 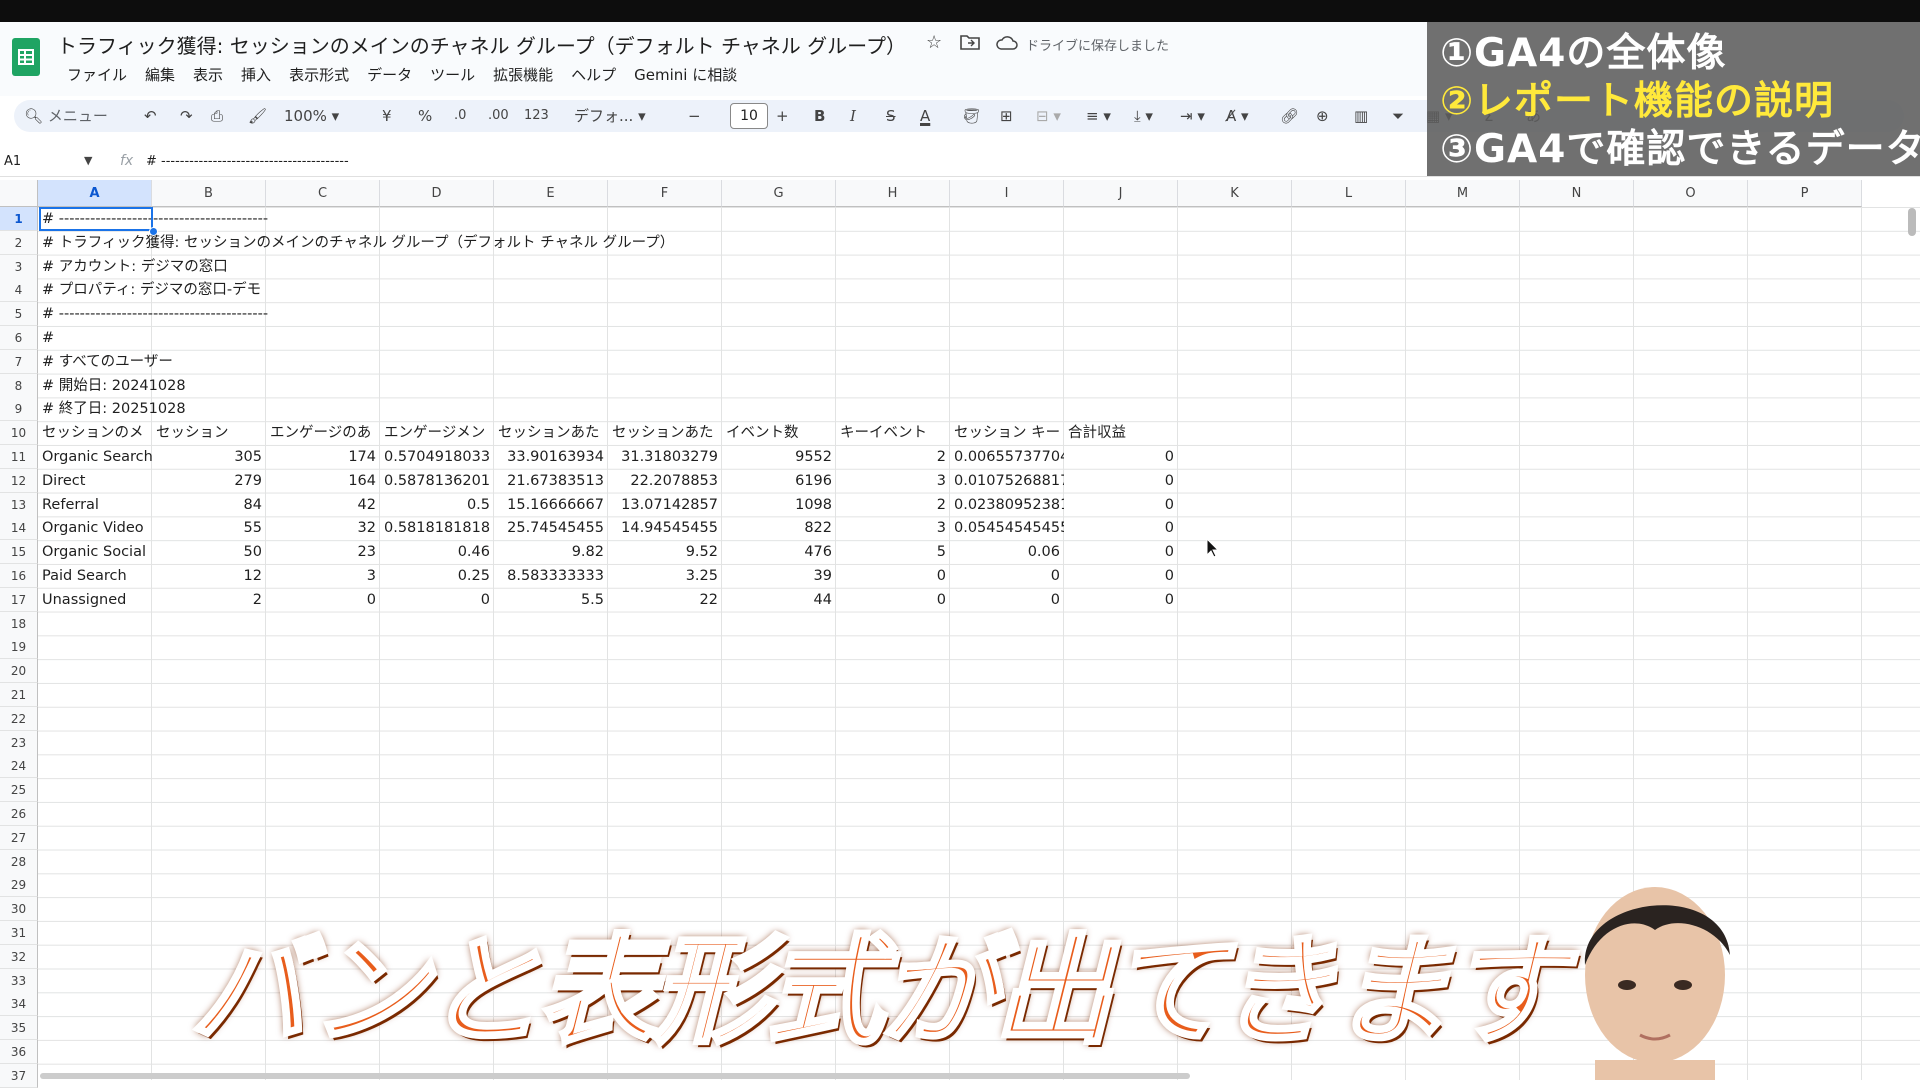 What do you see at coordinates (1098, 116) in the screenshot?
I see `horizontal-align-icon: ≡ ▾` at bounding box center [1098, 116].